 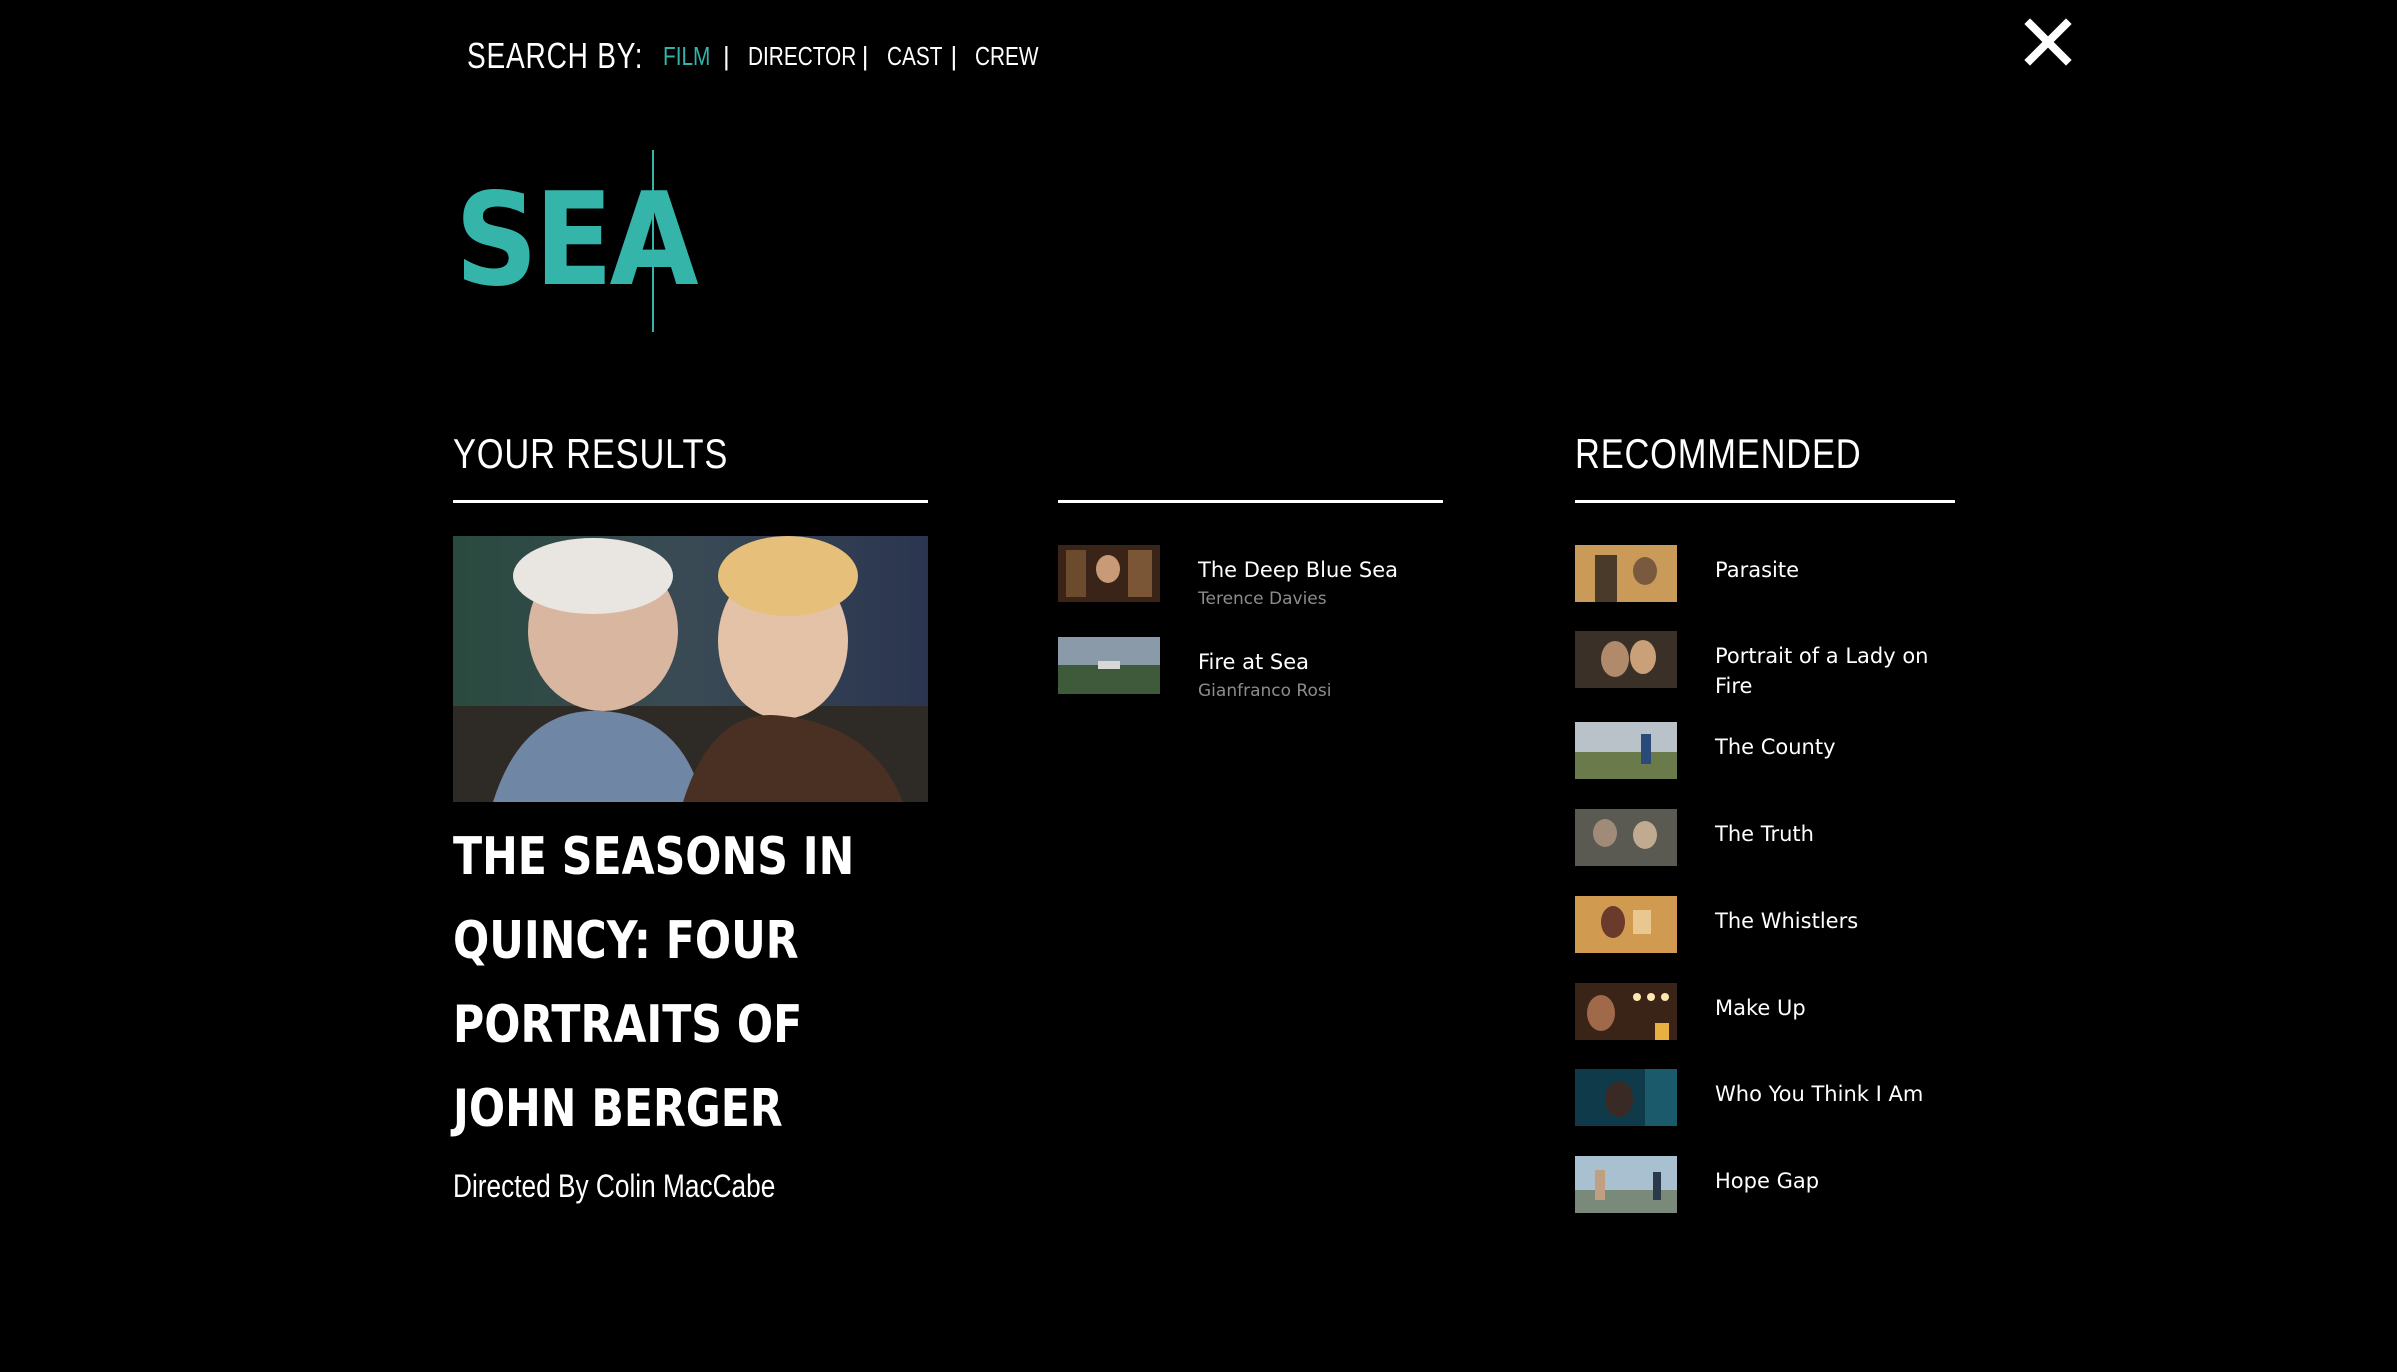 I want to click on recommended-item: The County, so click(x=1705, y=750).